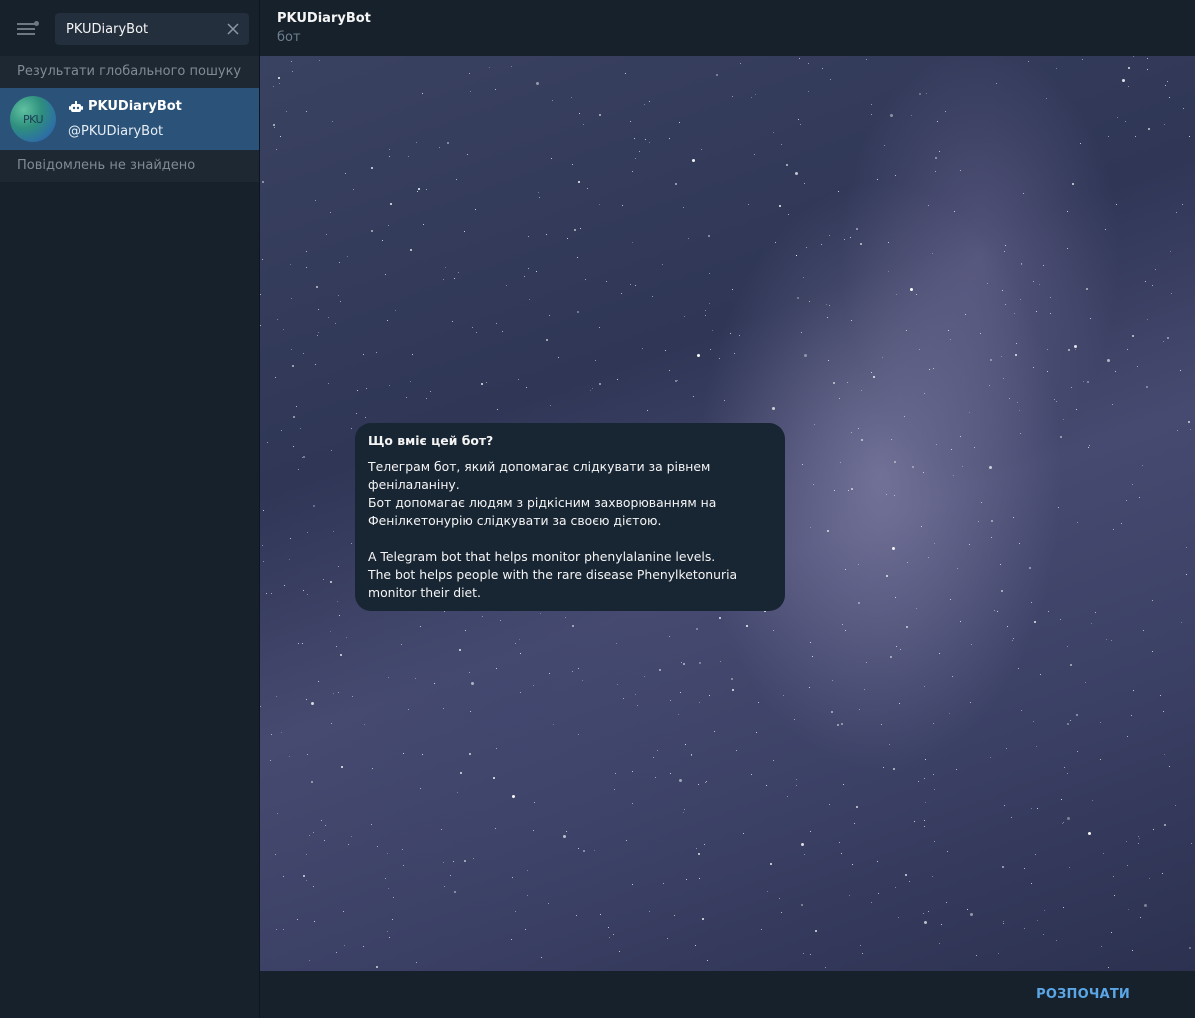 This screenshot has height=1018, width=1195. I want to click on close-icon, so click(233, 29).